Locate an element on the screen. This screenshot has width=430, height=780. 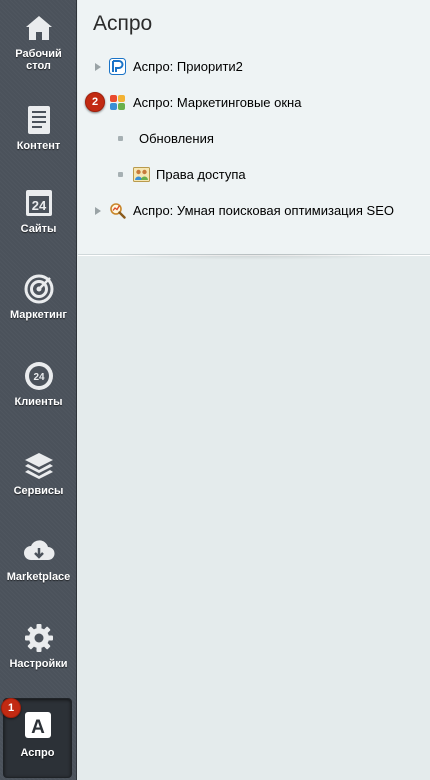
sidebar-item-label: Marketplace is located at coordinates (38, 577).